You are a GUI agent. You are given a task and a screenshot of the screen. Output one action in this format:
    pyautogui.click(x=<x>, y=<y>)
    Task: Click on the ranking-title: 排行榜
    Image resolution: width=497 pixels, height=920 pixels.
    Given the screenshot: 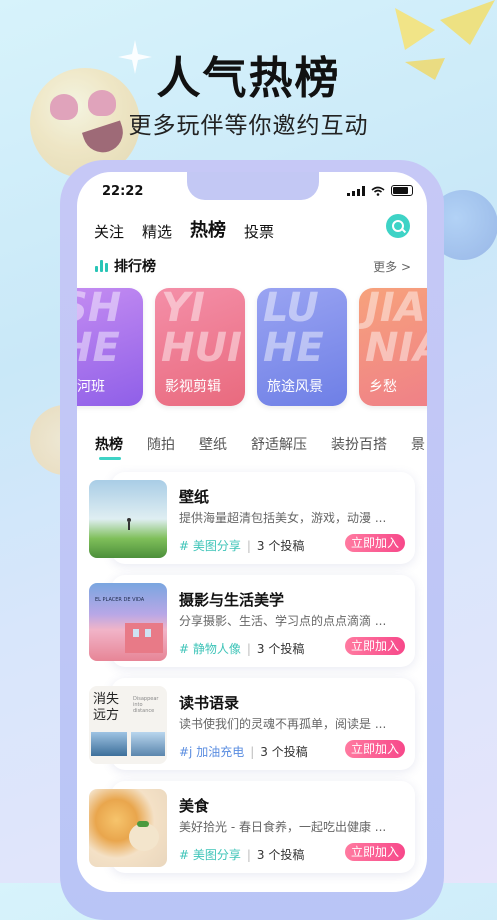 What is the action you would take?
    pyautogui.click(x=125, y=266)
    